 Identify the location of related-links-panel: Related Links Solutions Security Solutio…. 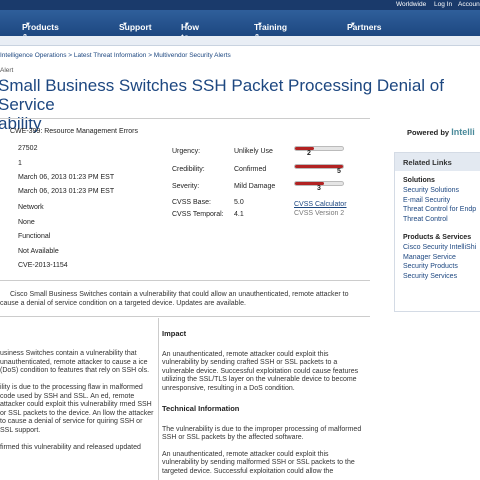
(437, 232).